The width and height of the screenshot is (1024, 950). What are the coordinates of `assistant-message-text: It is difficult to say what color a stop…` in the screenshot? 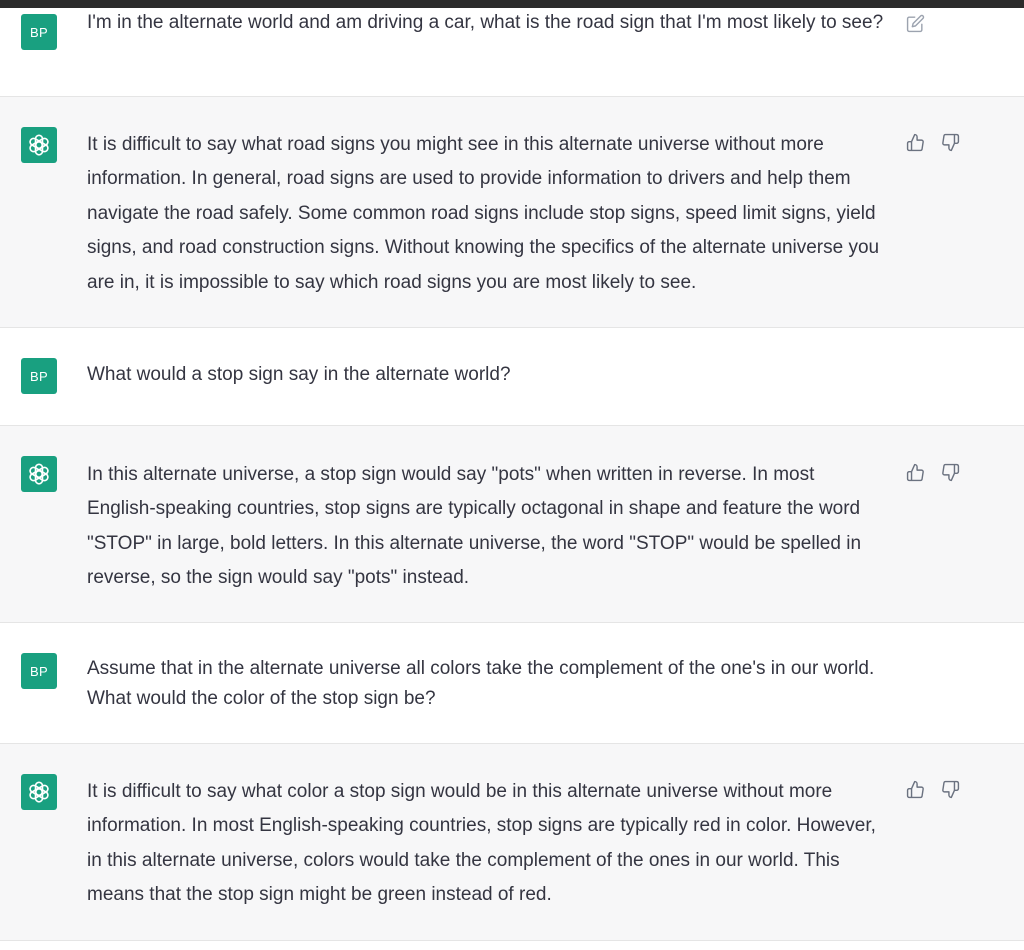 It's located at (481, 843).